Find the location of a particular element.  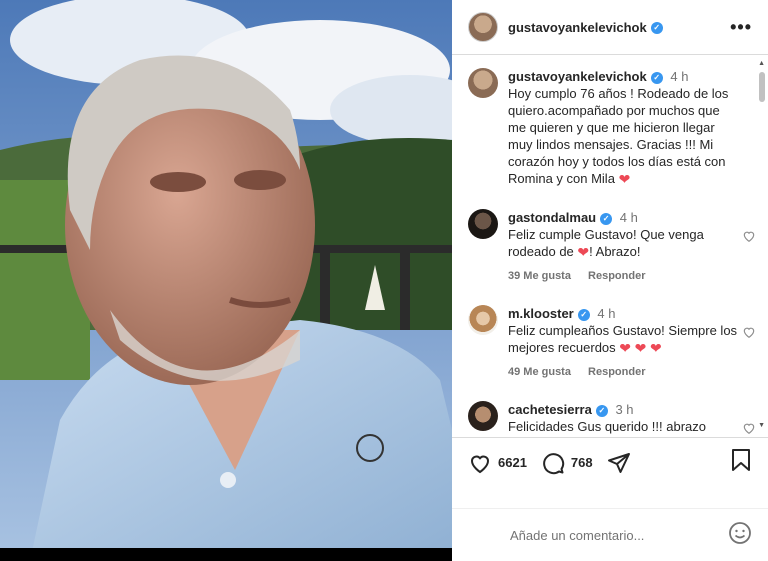

commenter-username: gastondalmau ✓ is located at coordinates (560, 217).